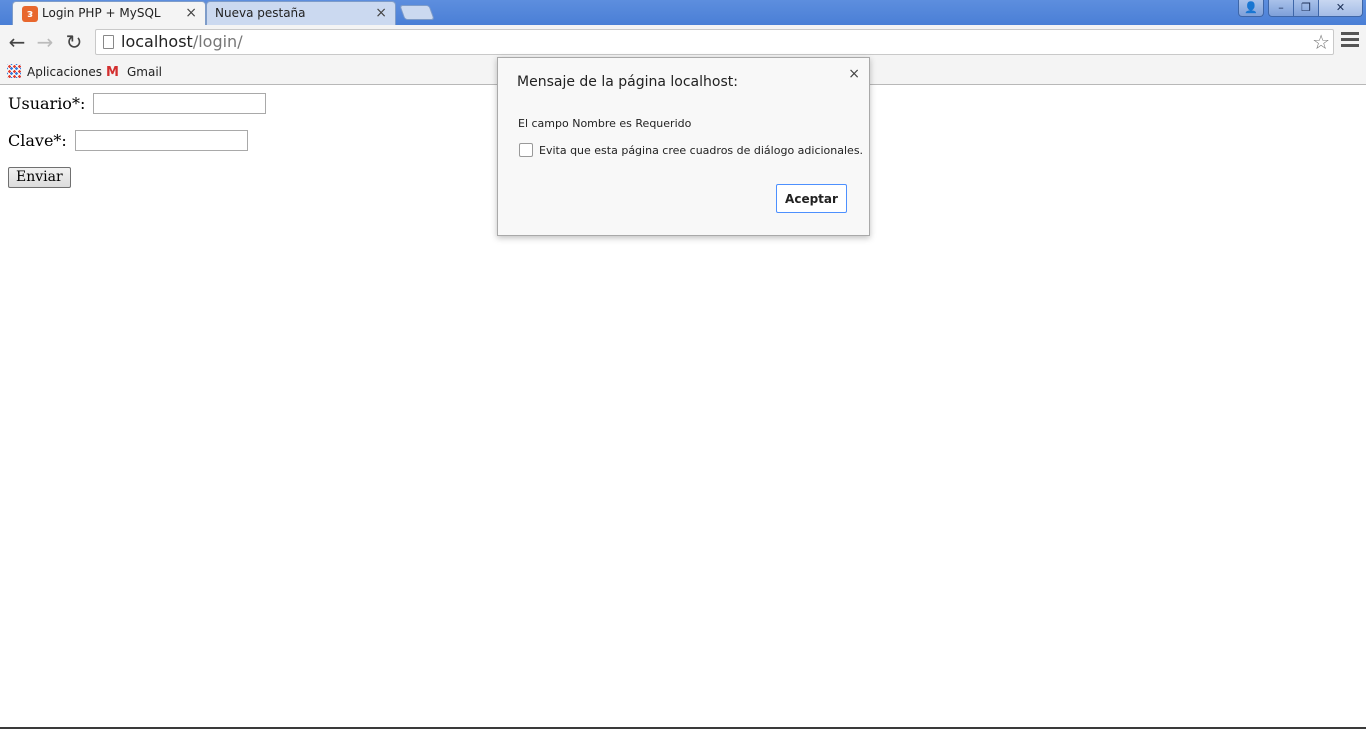 This screenshot has height=729, width=1366. Describe the element at coordinates (627, 82) in the screenshot. I see `dialog-title: Mensaje de la página localhost:` at that location.